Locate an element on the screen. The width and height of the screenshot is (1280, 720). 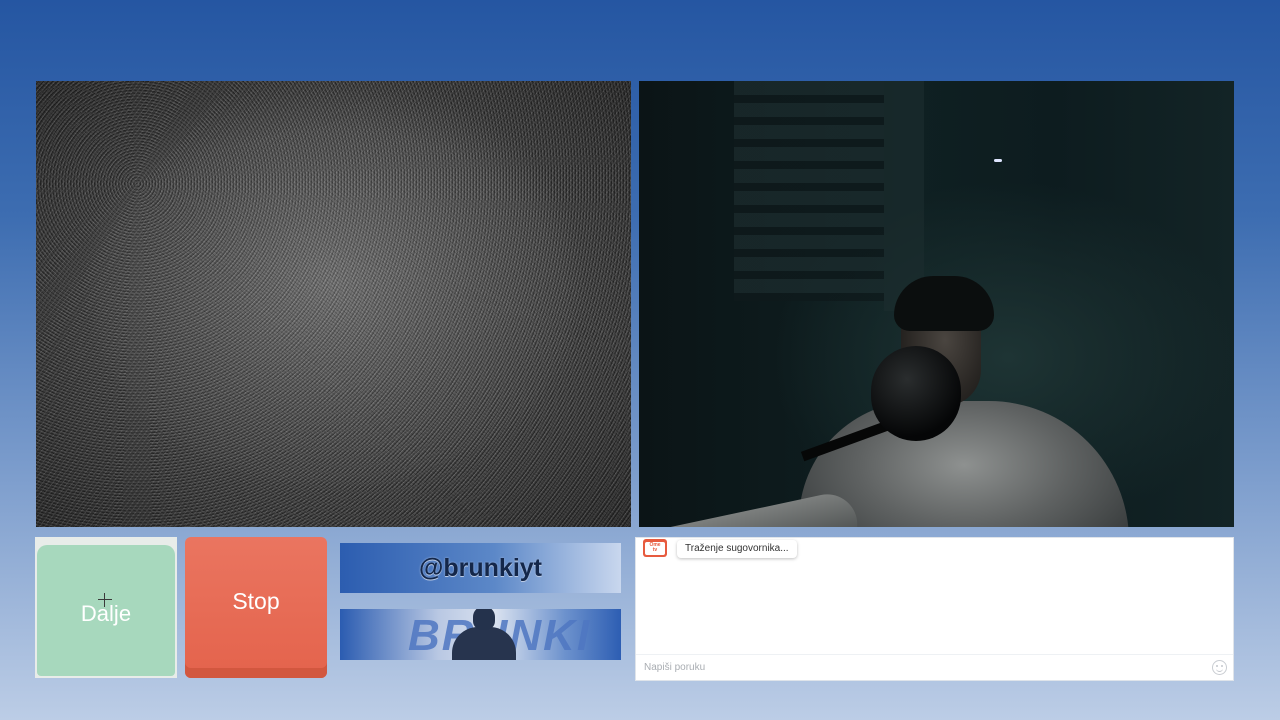
next-button: Dalje is located at coordinates (106, 607).